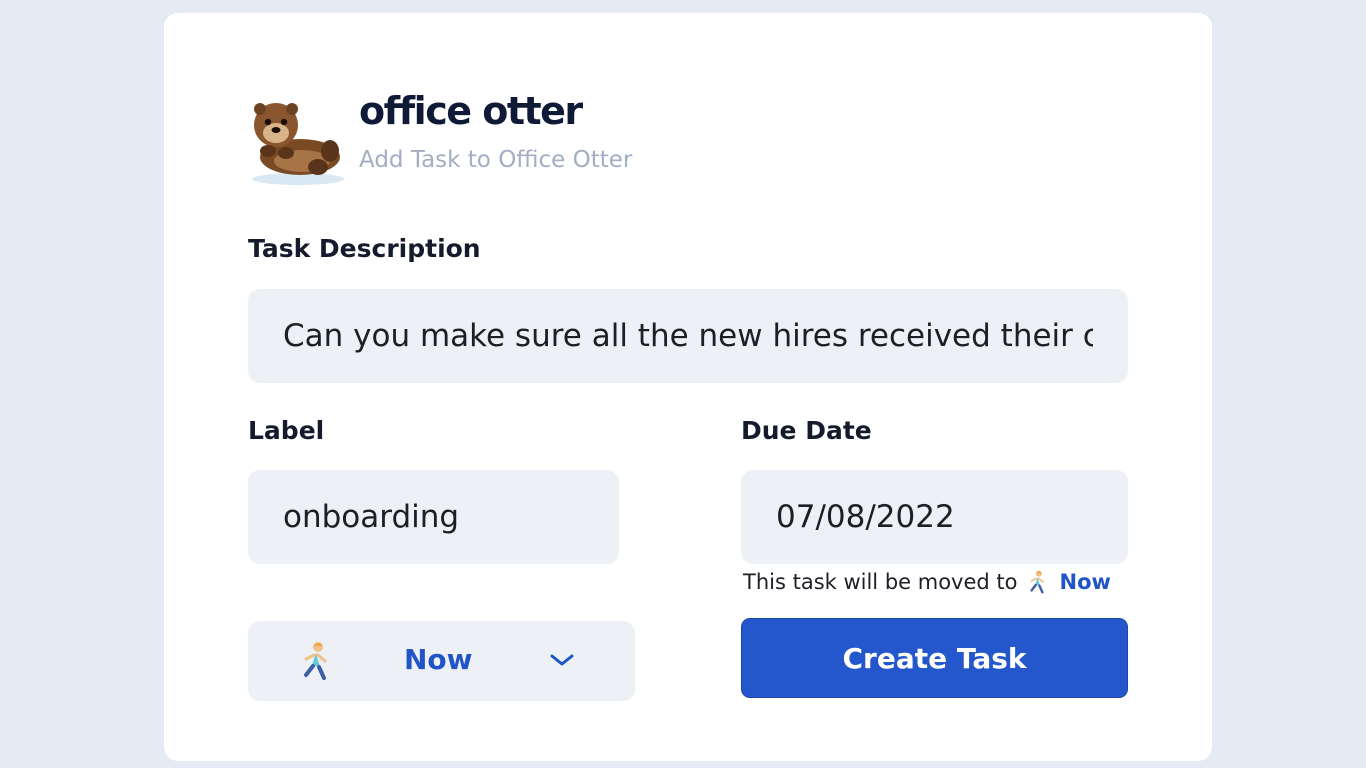 The image size is (1366, 768). What do you see at coordinates (880, 582) in the screenshot?
I see `move-hint-text: This task will be moved to` at bounding box center [880, 582].